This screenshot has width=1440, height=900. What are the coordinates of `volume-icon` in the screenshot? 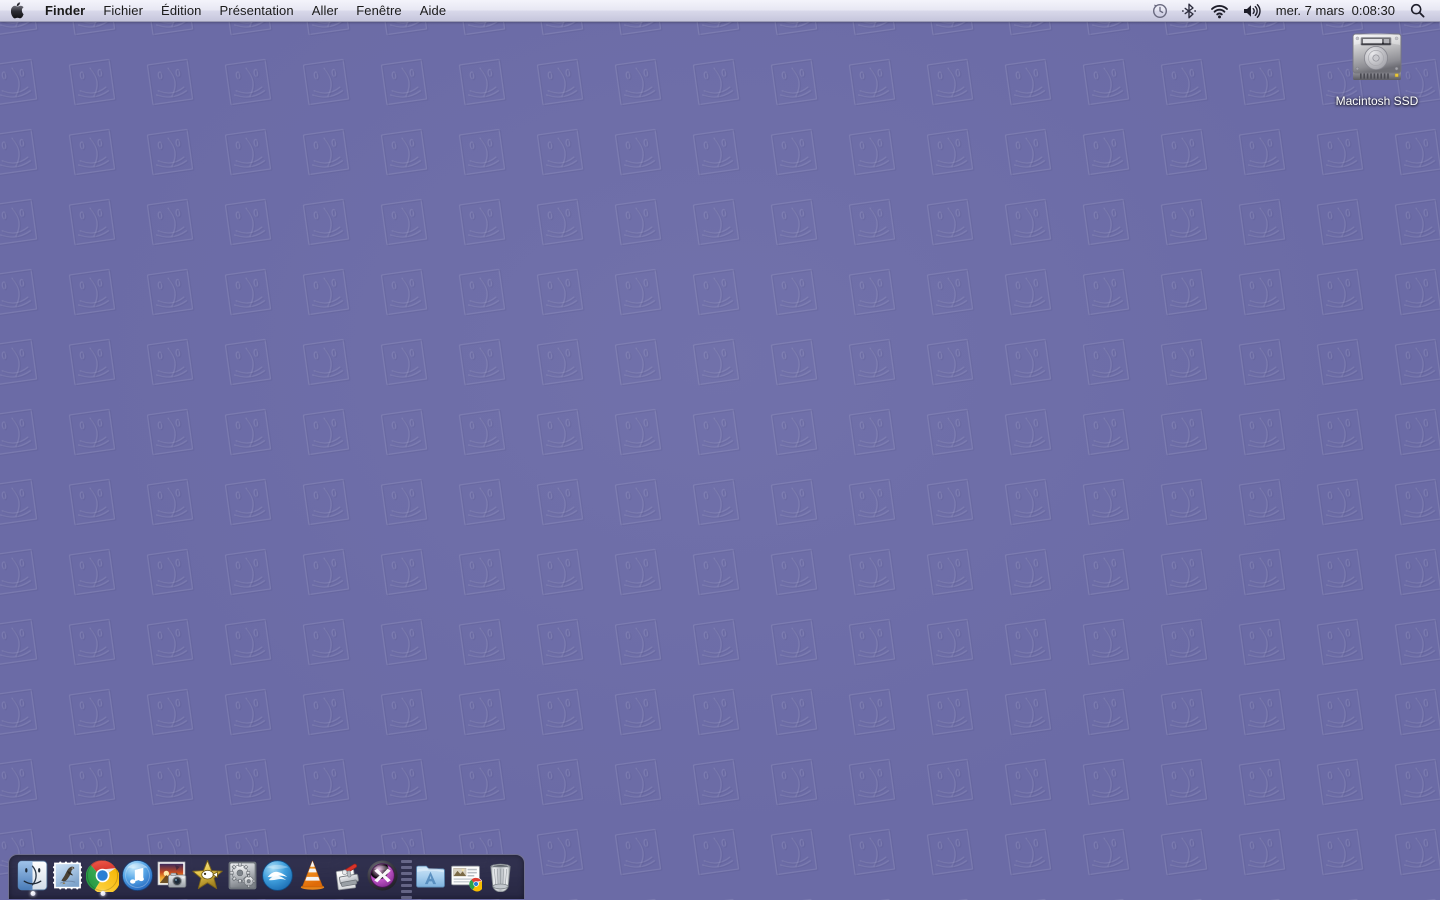 It's located at (1252, 10).